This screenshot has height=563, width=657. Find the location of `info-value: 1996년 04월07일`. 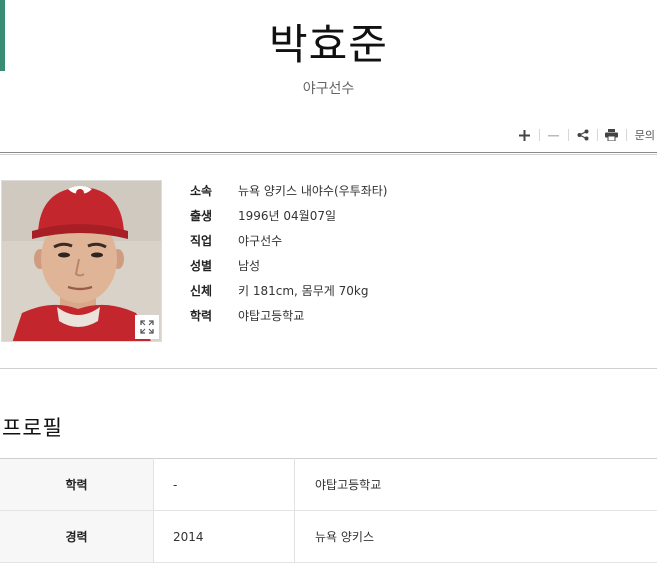

info-value: 1996년 04월07일 is located at coordinates (287, 215).